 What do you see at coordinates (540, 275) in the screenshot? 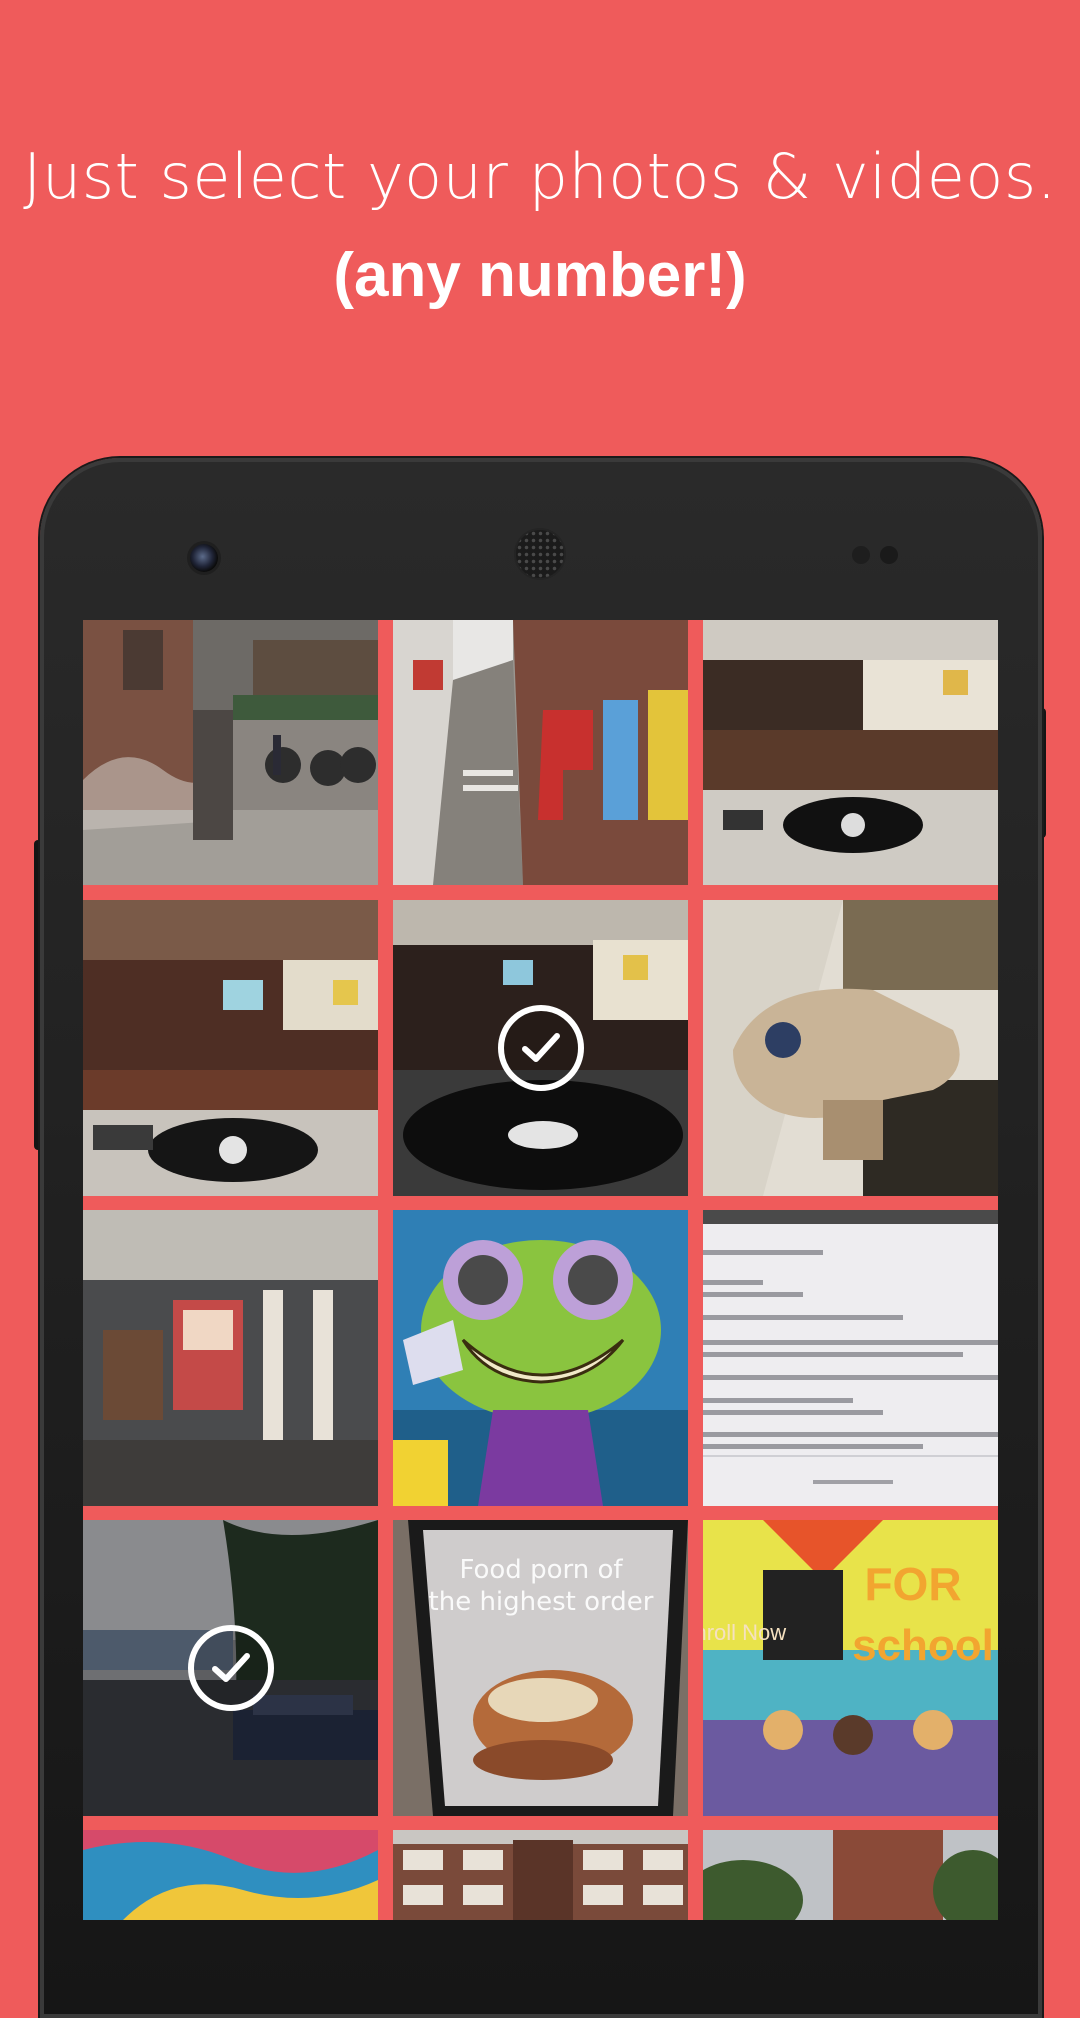
I see `subheadline: (any number!)` at bounding box center [540, 275].